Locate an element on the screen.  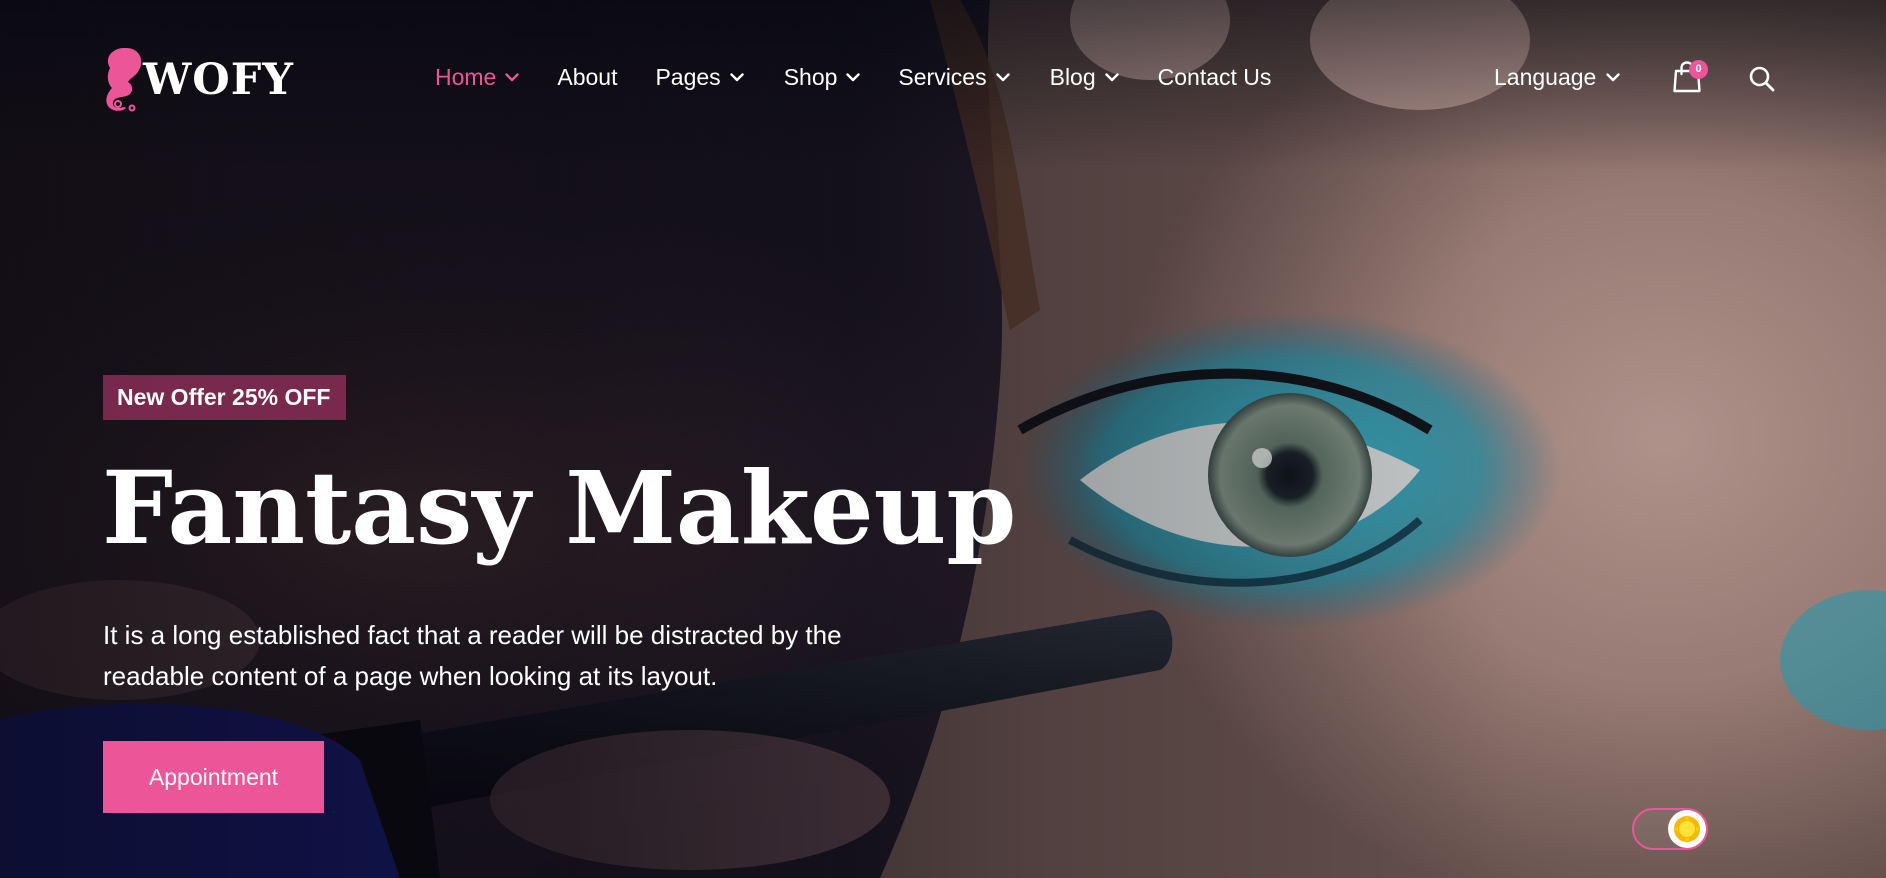
search-button is located at coordinates (1762, 79).